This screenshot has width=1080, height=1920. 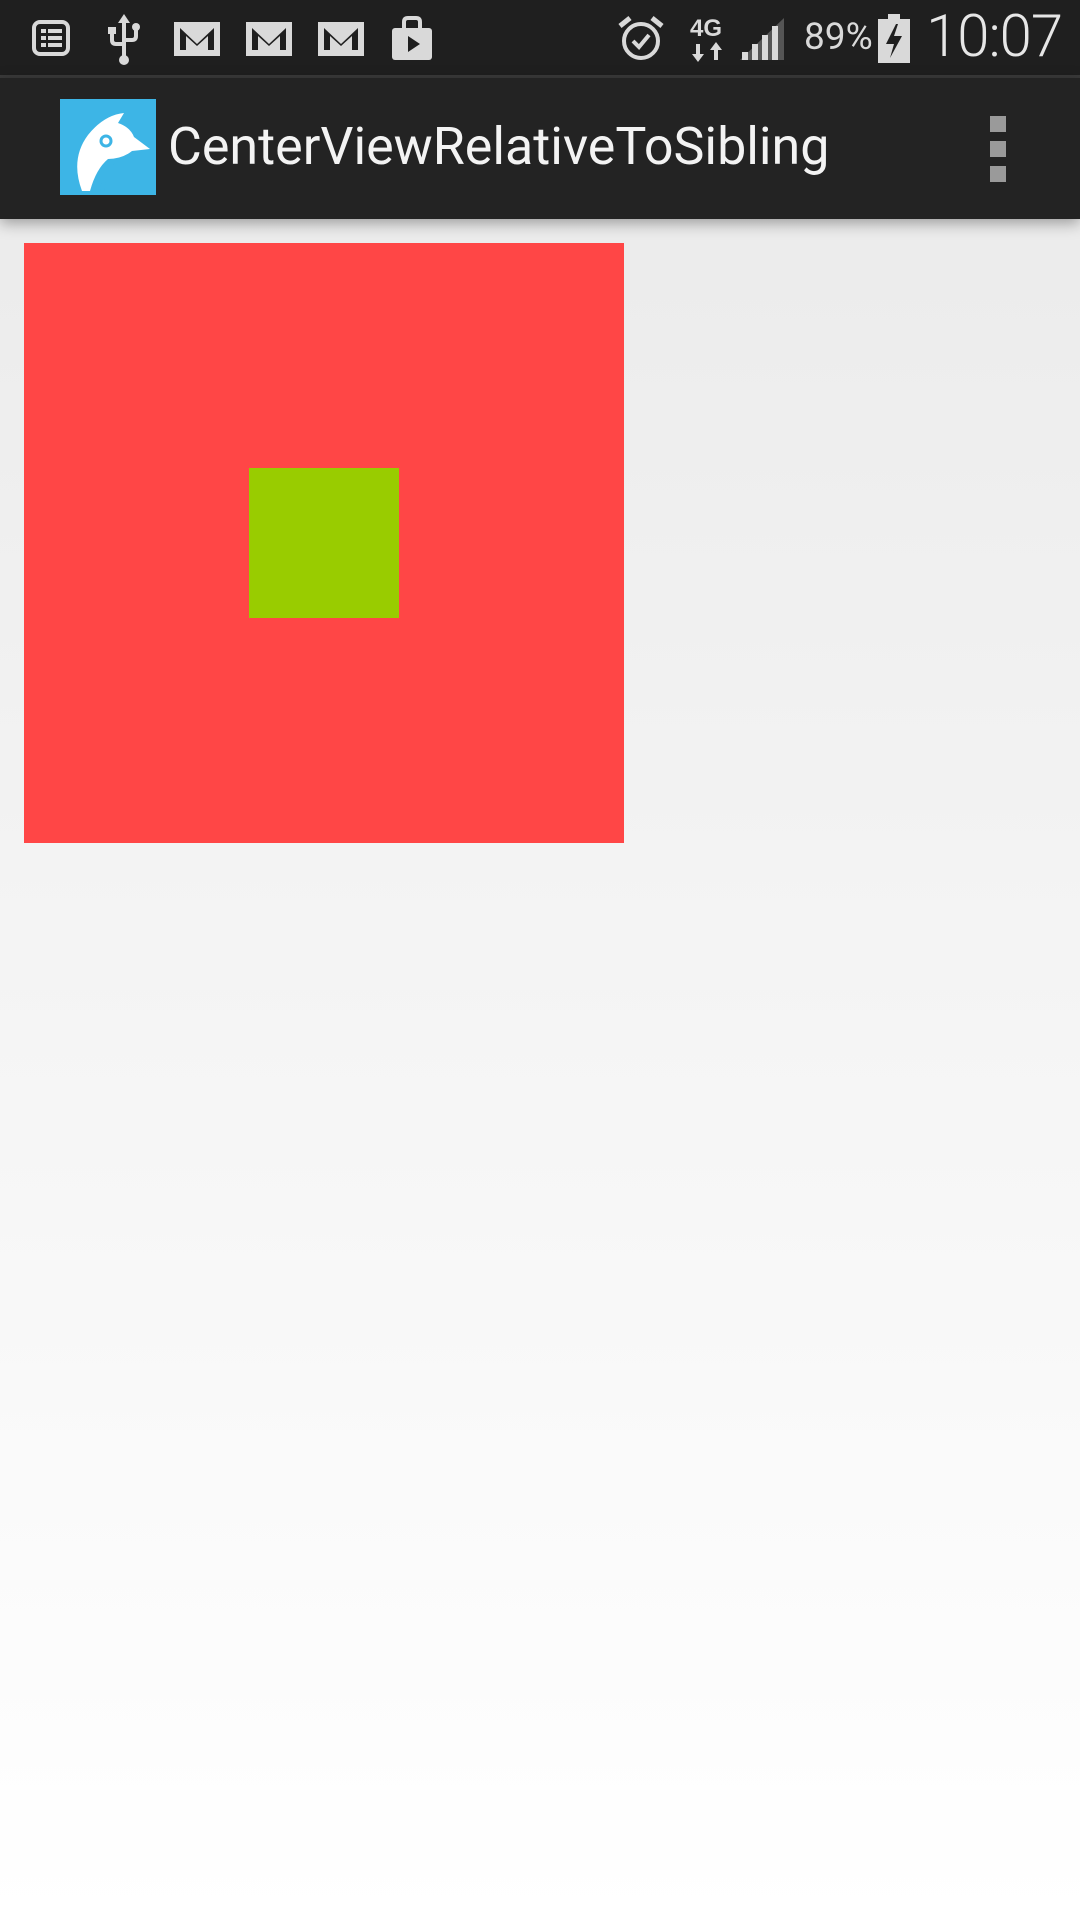 I want to click on centered-green-view, so click(x=324, y=543).